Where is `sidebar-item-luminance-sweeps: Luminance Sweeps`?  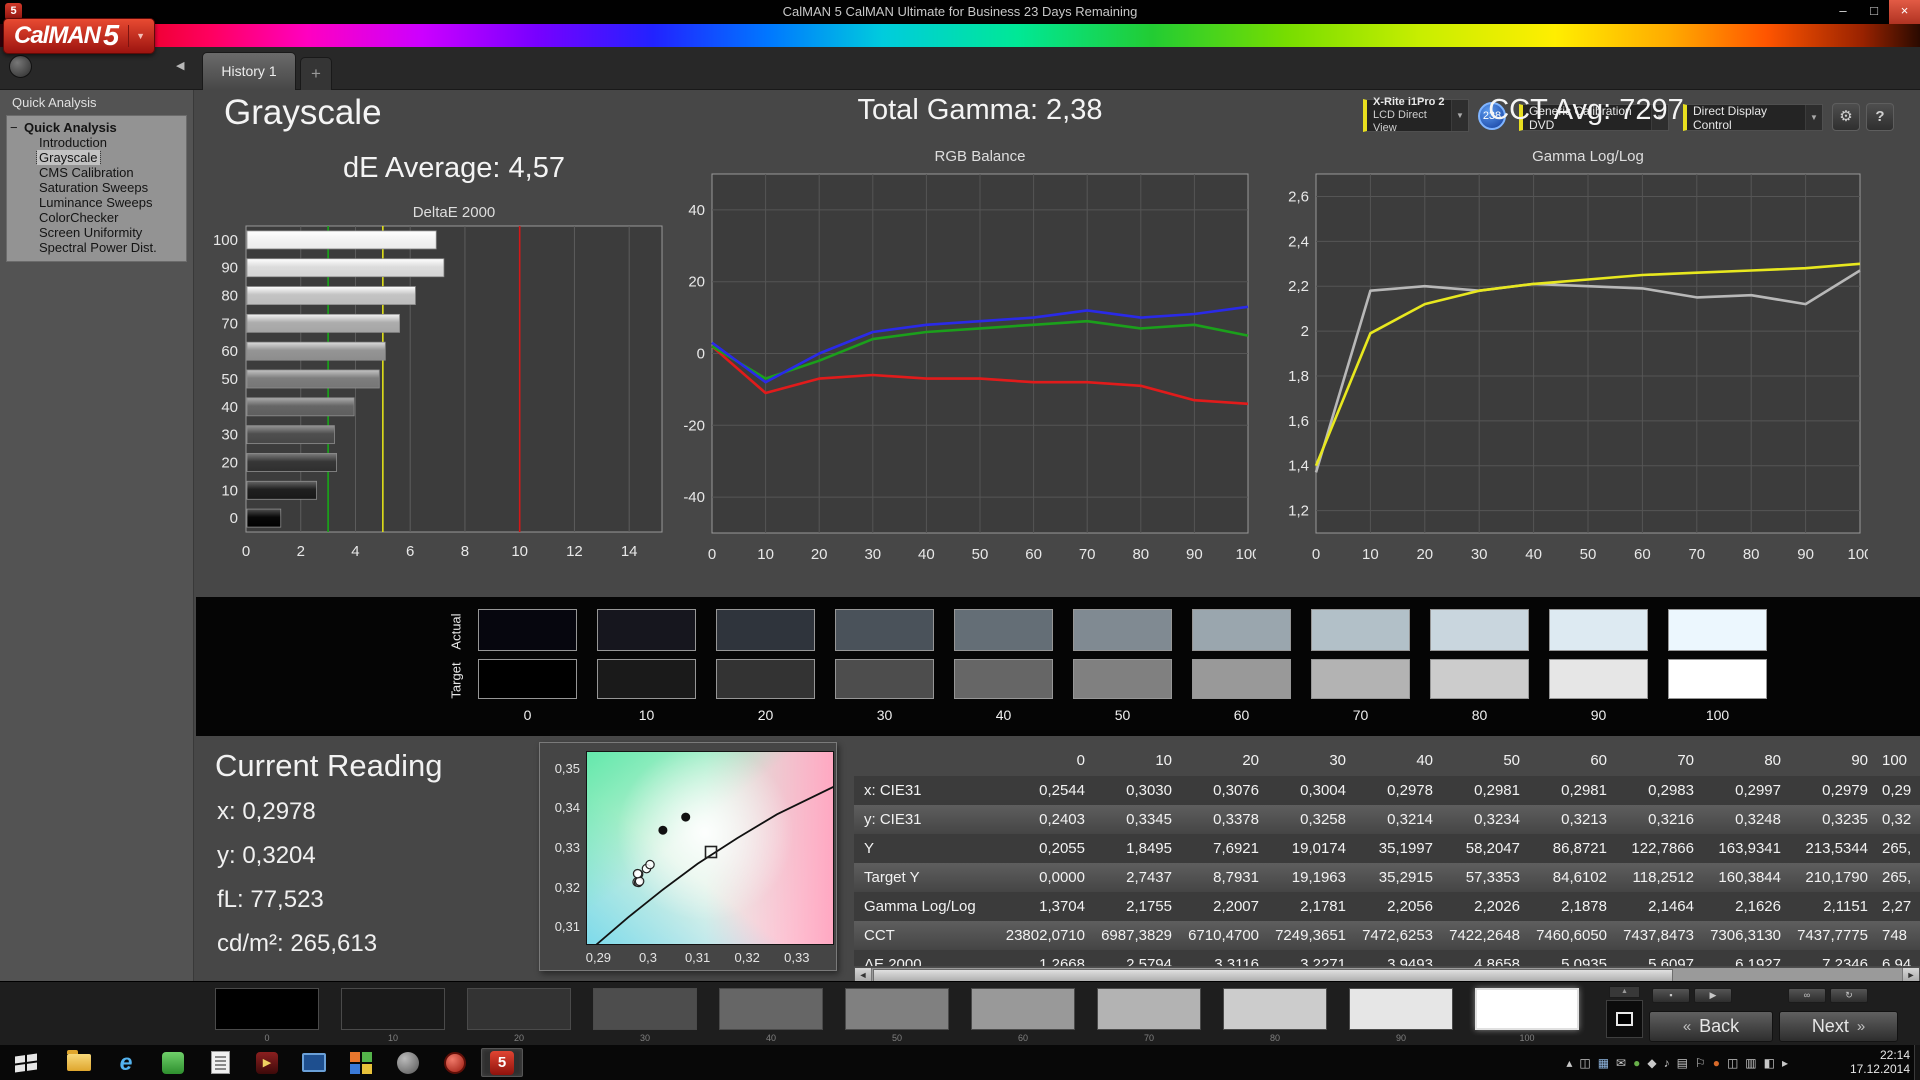 sidebar-item-luminance-sweeps: Luminance Sweeps is located at coordinates (96, 202).